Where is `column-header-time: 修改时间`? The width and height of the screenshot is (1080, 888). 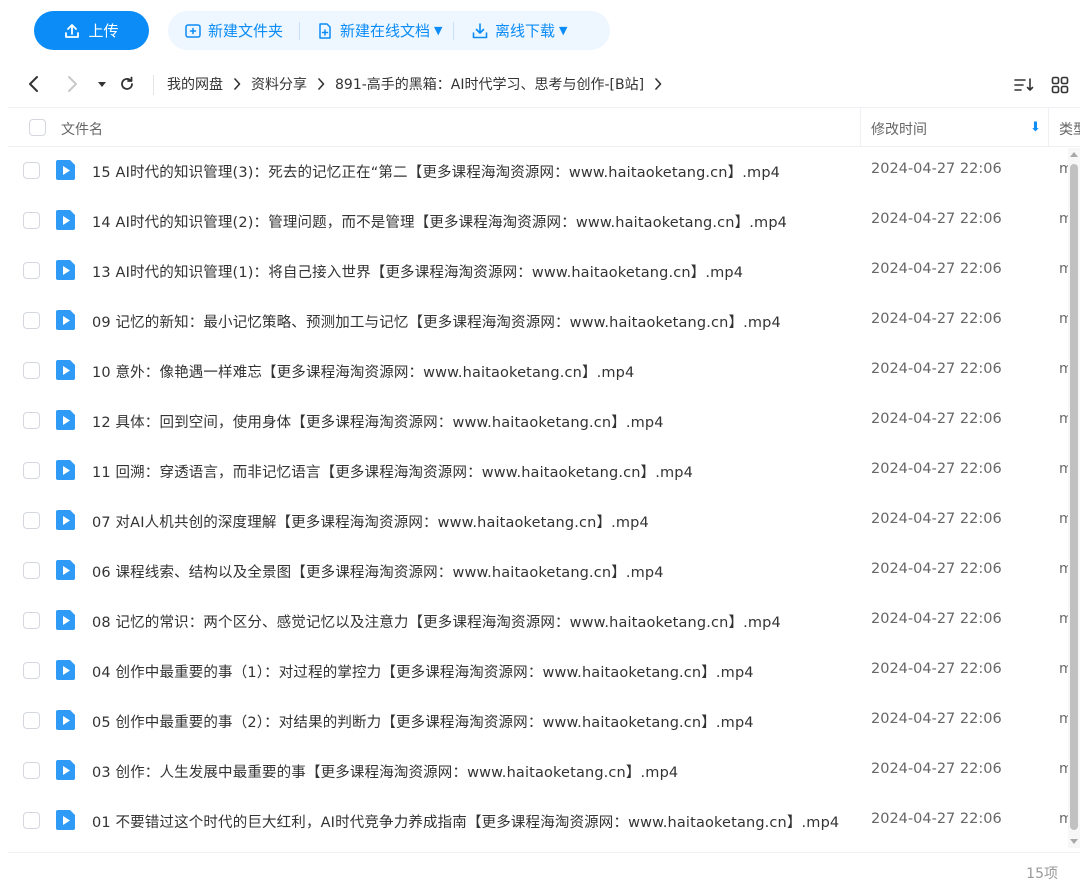
column-header-time: 修改时间 is located at coordinates (899, 129).